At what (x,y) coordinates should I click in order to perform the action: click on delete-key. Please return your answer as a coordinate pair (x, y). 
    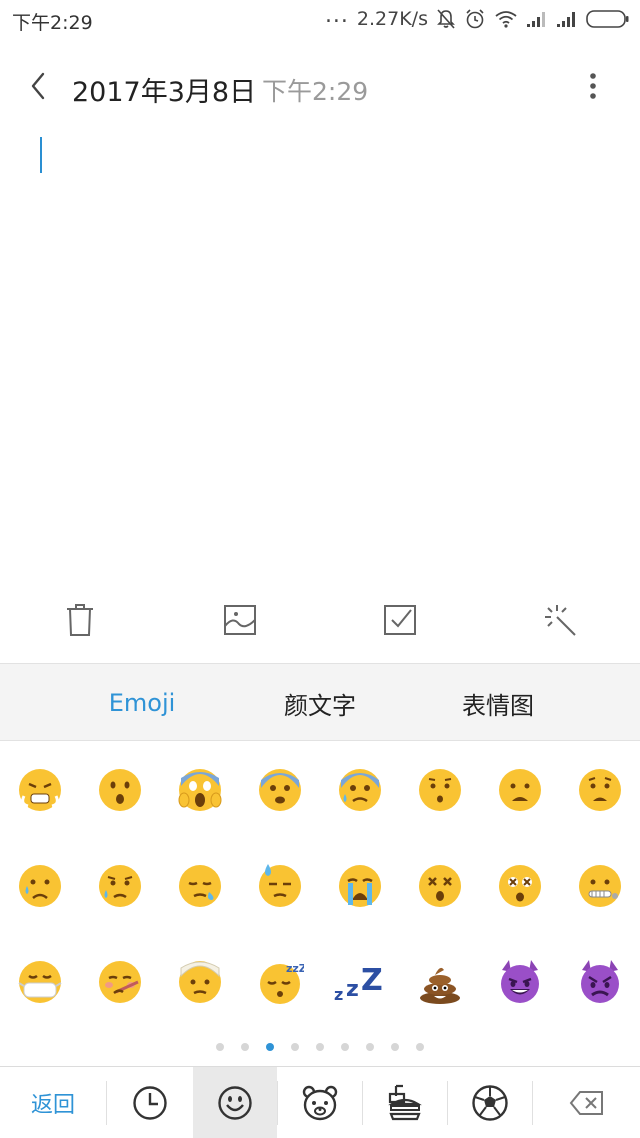
    Looking at the image, I should click on (586, 1102).